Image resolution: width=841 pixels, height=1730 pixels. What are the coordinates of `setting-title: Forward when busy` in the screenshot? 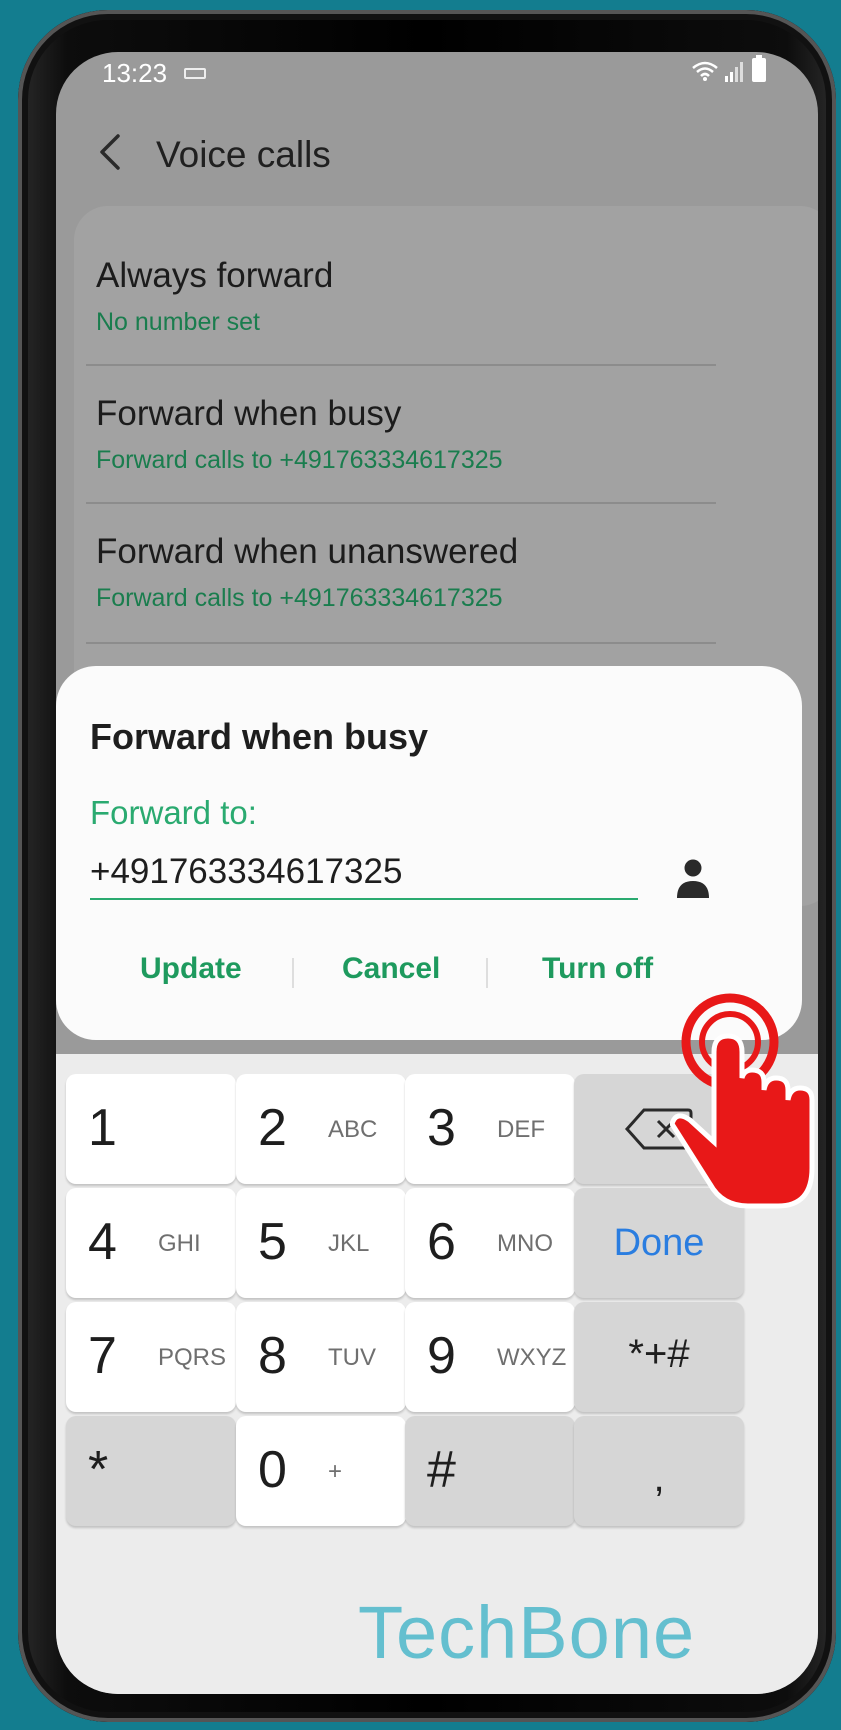 It's located at (249, 413).